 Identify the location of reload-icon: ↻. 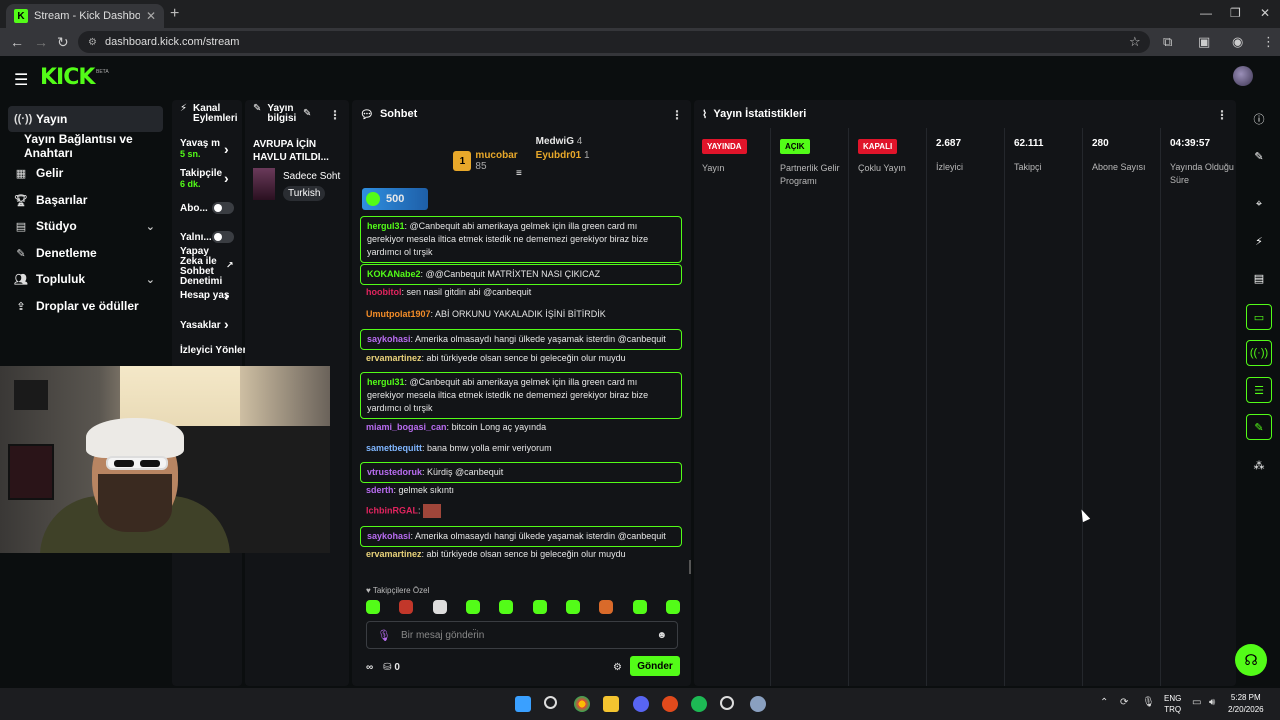
(63, 42).